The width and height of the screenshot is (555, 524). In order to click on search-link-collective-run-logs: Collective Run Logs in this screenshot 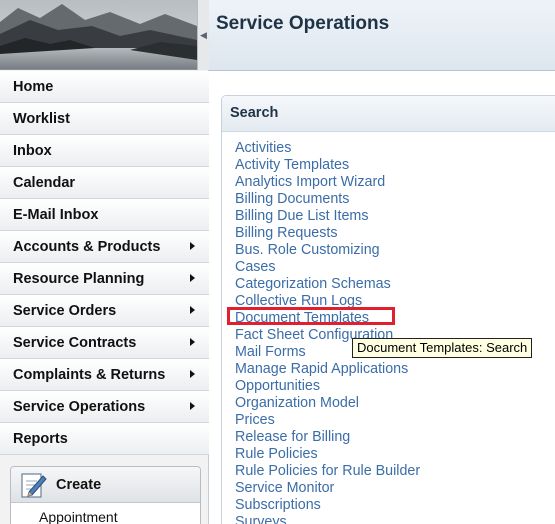, I will do `click(327, 301)`.